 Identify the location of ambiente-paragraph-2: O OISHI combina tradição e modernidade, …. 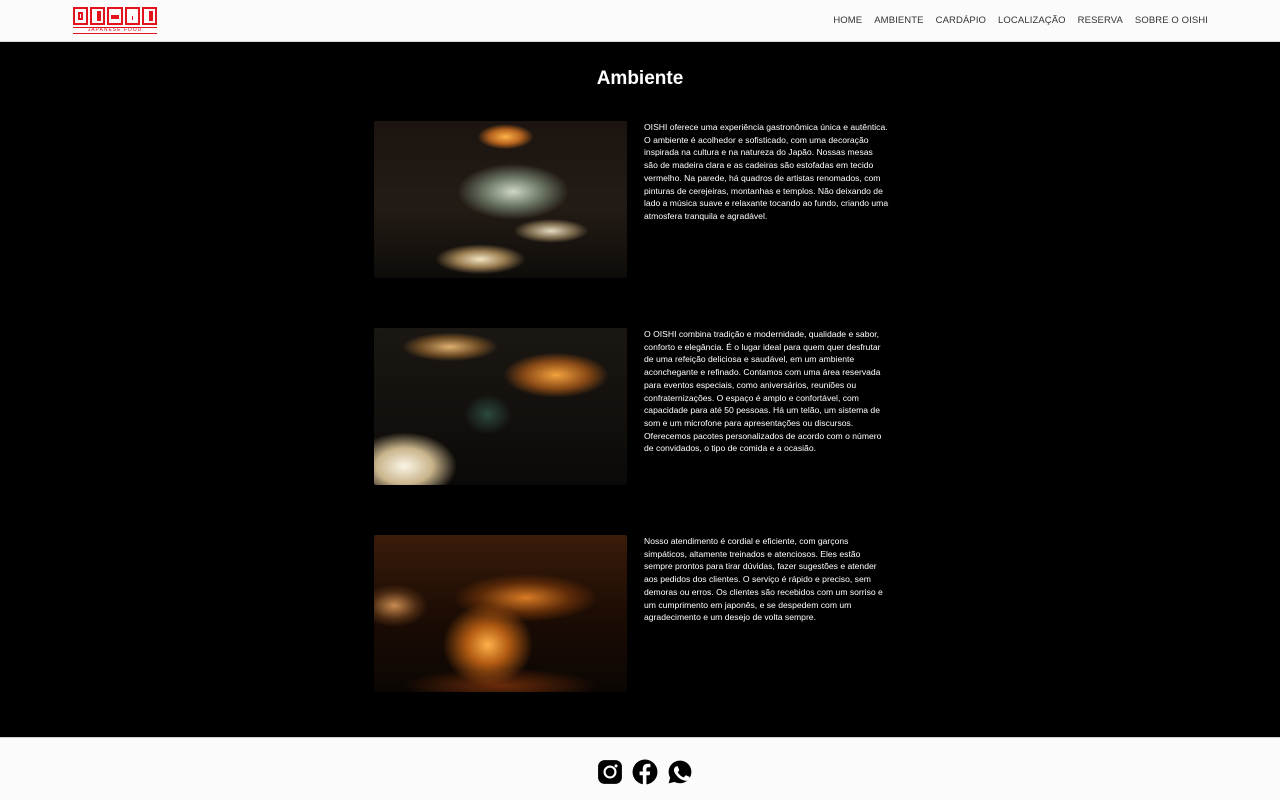
(763, 391).